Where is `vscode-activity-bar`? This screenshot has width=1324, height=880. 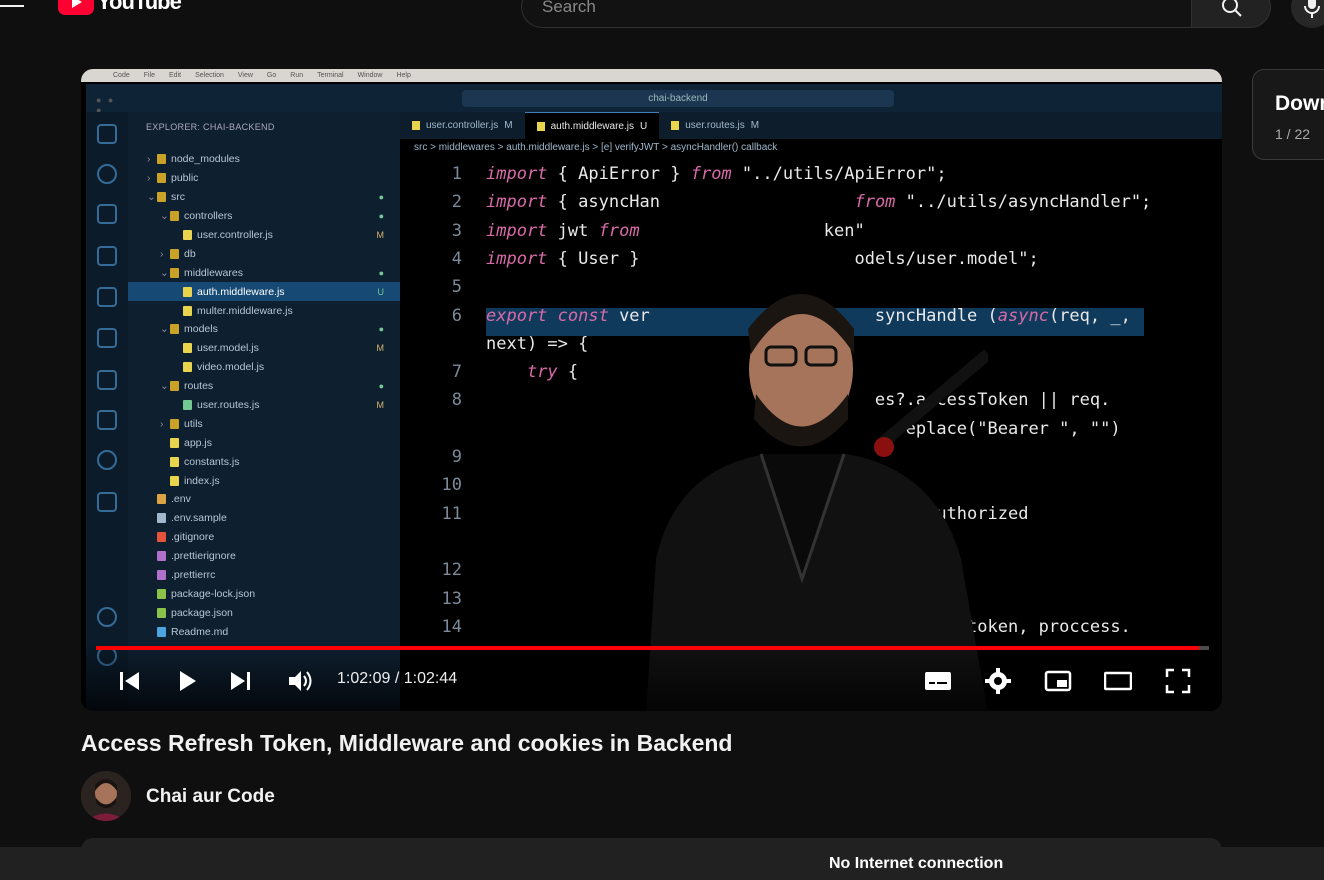
vscode-activity-bar is located at coordinates (107, 411).